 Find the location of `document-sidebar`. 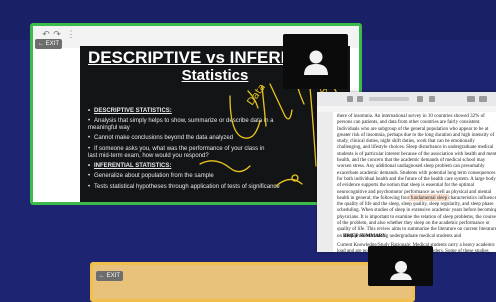

document-sidebar is located at coordinates (325, 182).